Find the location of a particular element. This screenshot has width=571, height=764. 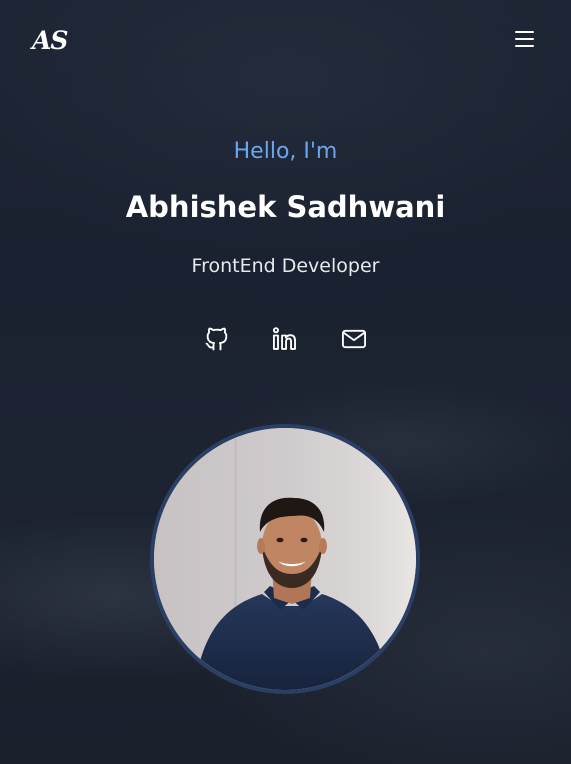

email-link is located at coordinates (354, 339).